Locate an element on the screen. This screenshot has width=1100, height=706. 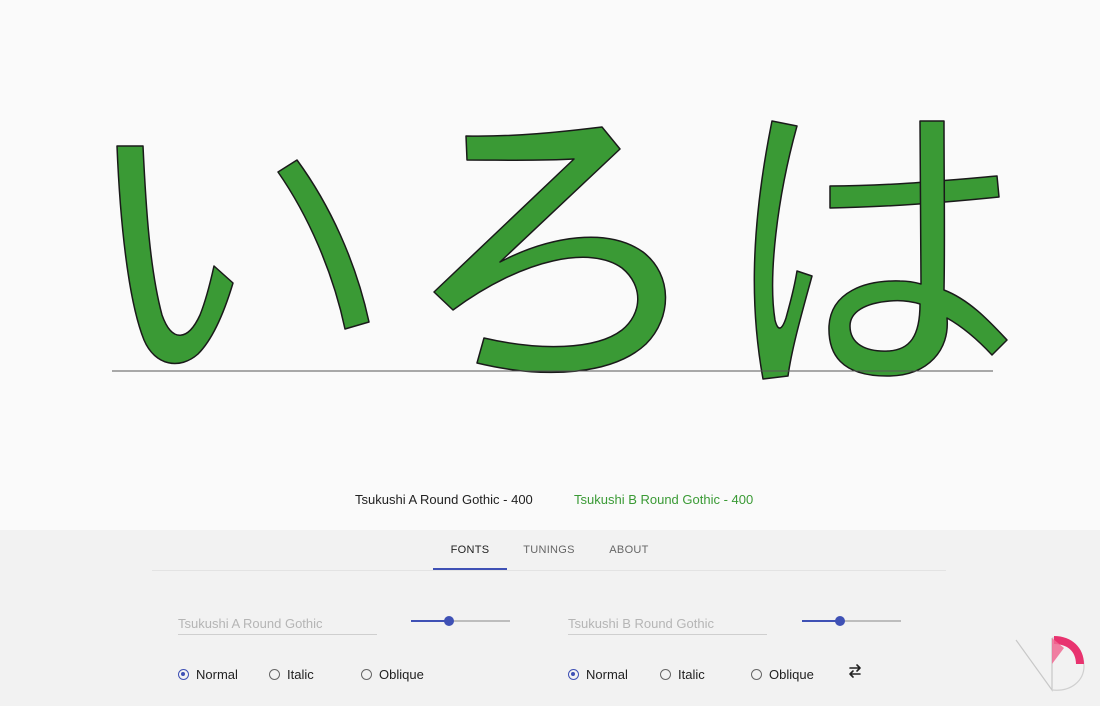
font-a-input is located at coordinates (277, 623).